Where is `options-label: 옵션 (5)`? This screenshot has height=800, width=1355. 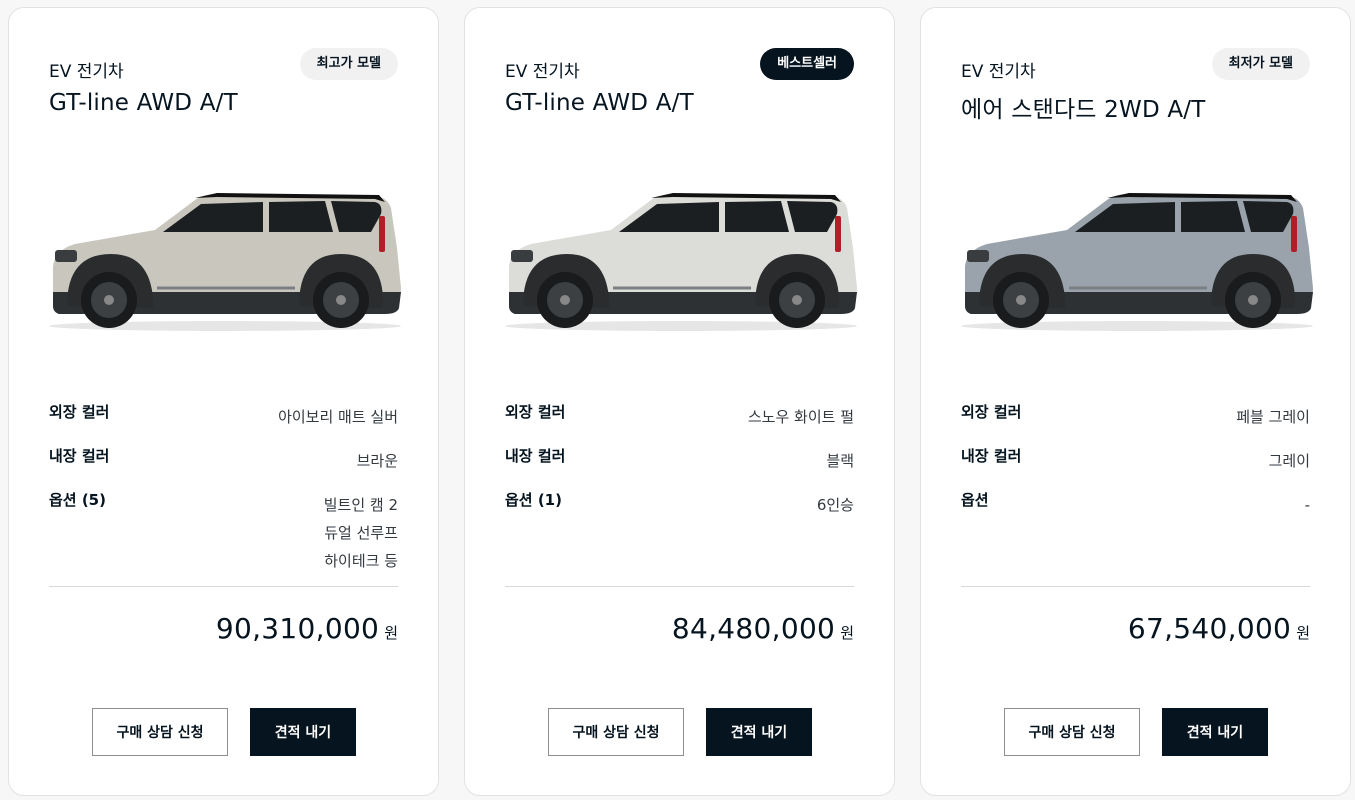
options-label: 옵션 (5) is located at coordinates (77, 500).